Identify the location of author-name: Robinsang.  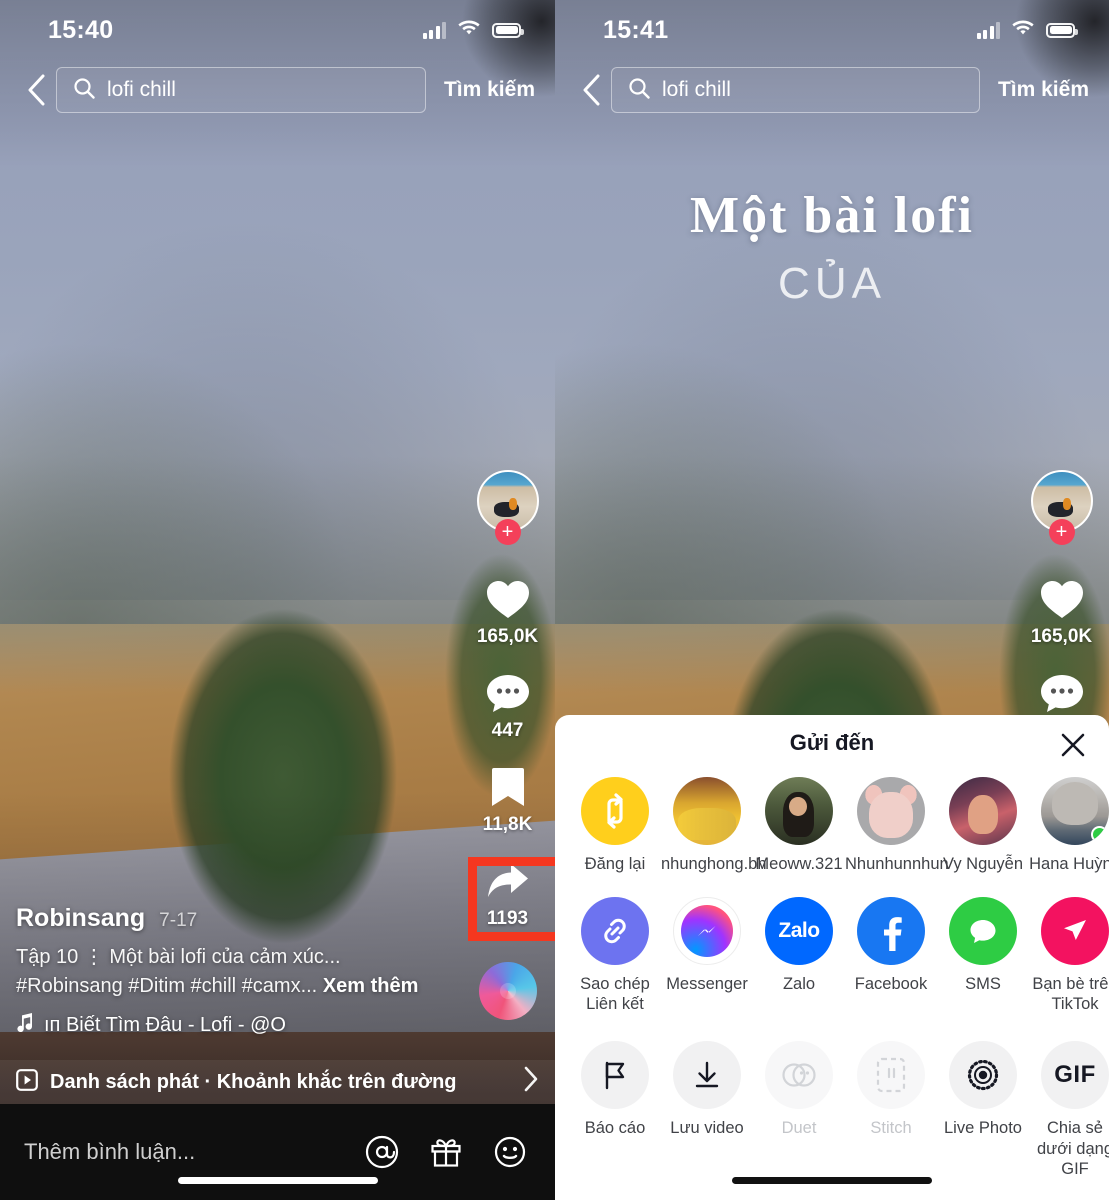
(80, 918).